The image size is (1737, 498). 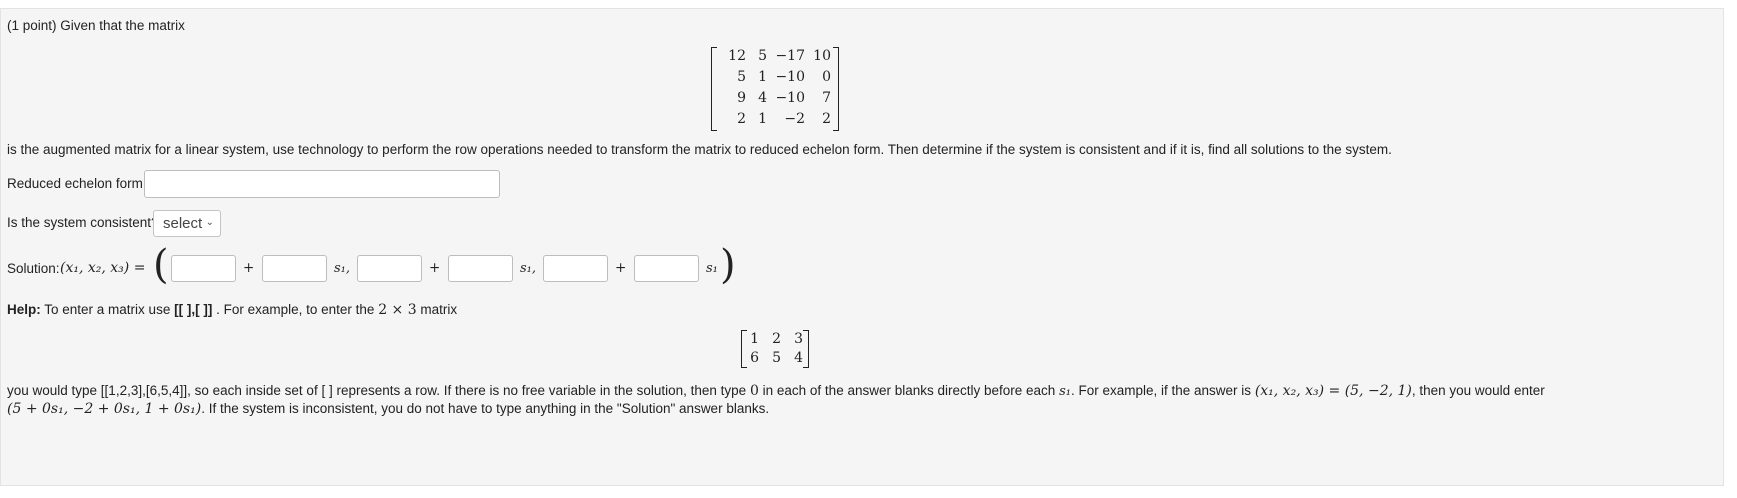 What do you see at coordinates (741, 98) in the screenshot?
I see `matrix-cell: 9` at bounding box center [741, 98].